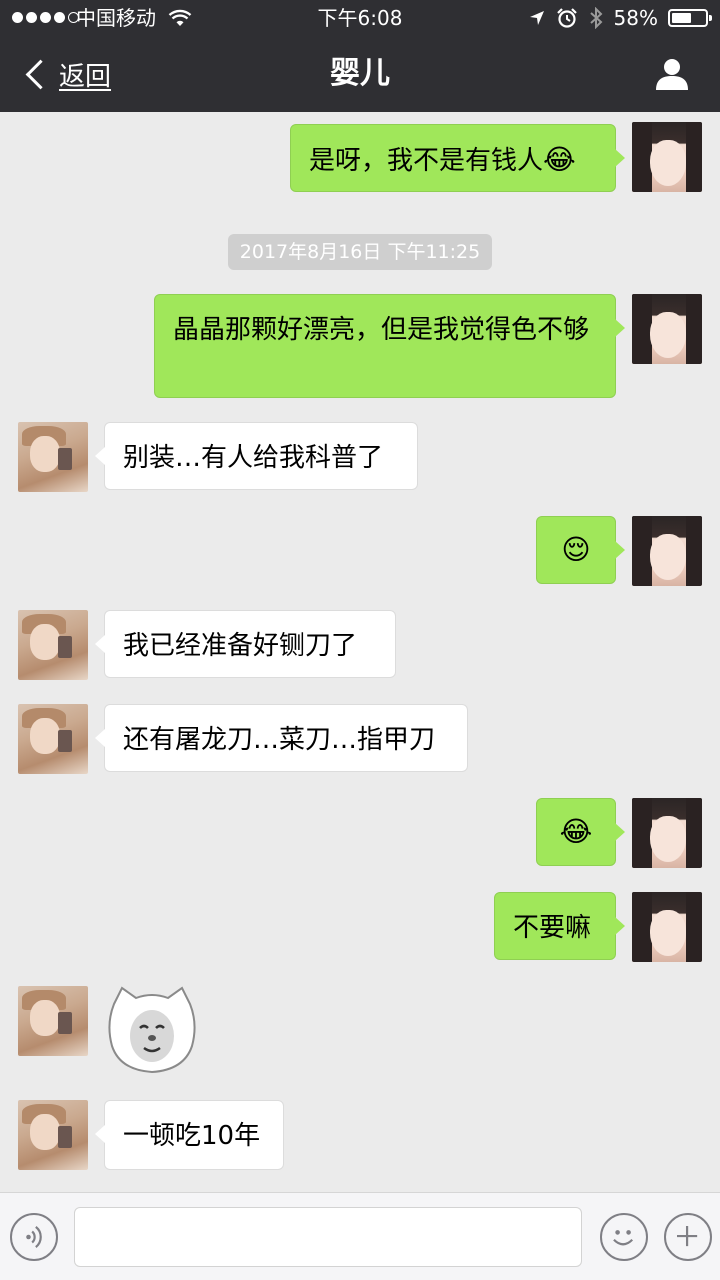 This screenshot has width=720, height=1280. I want to click on location-arrow-icon, so click(536, 18).